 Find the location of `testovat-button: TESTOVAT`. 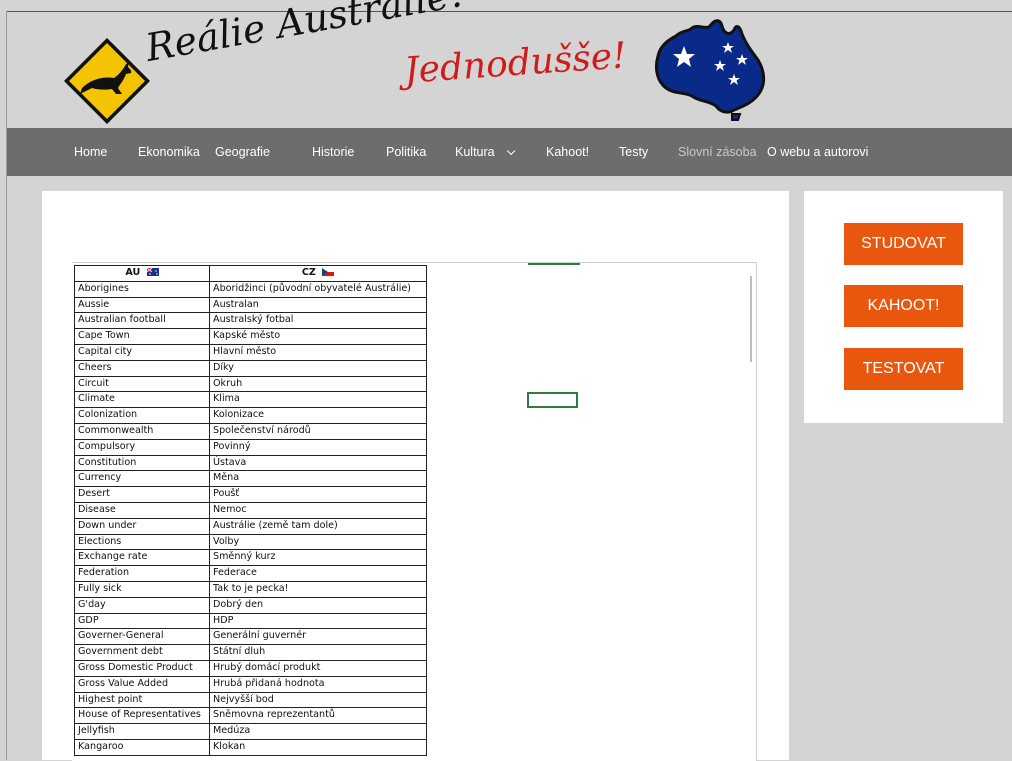

testovat-button: TESTOVAT is located at coordinates (903, 369).